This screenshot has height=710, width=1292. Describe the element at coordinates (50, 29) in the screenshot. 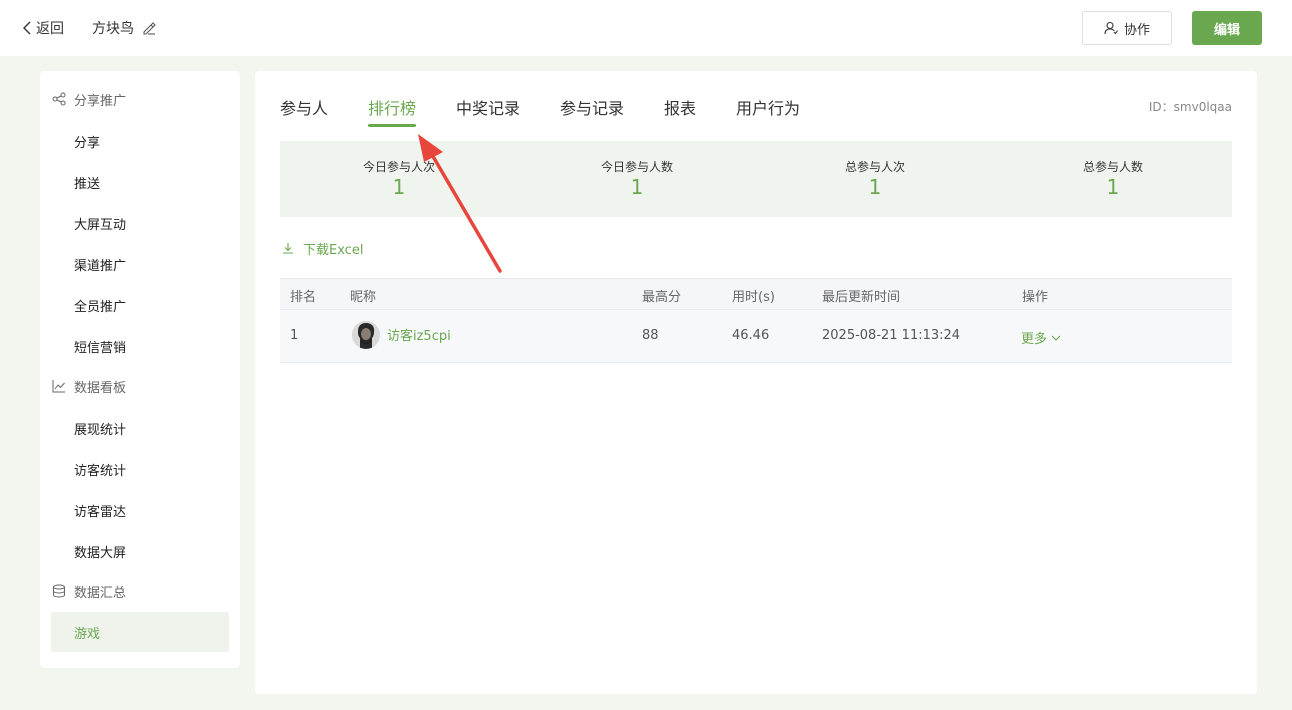

I see `back-label: 返回` at that location.